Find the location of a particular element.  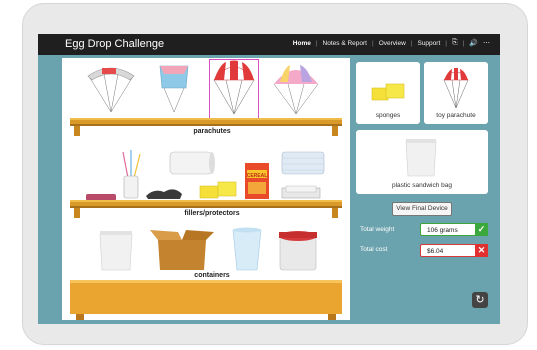

plastic-bag-icon is located at coordinates (421, 158).